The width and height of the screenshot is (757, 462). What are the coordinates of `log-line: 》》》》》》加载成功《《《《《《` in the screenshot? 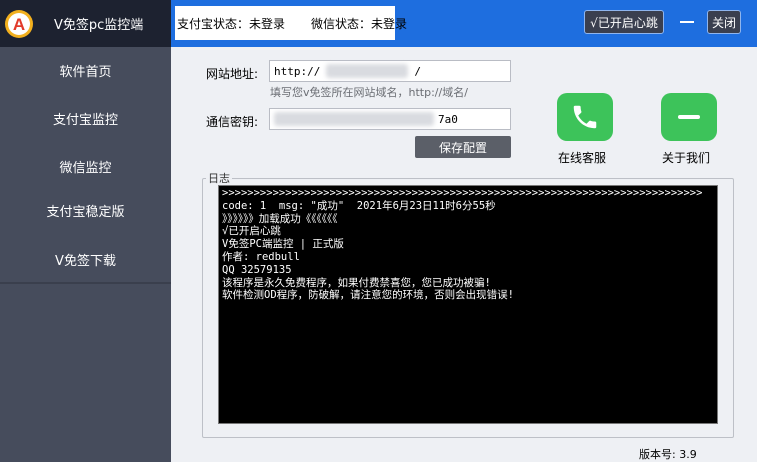 It's located at (280, 218).